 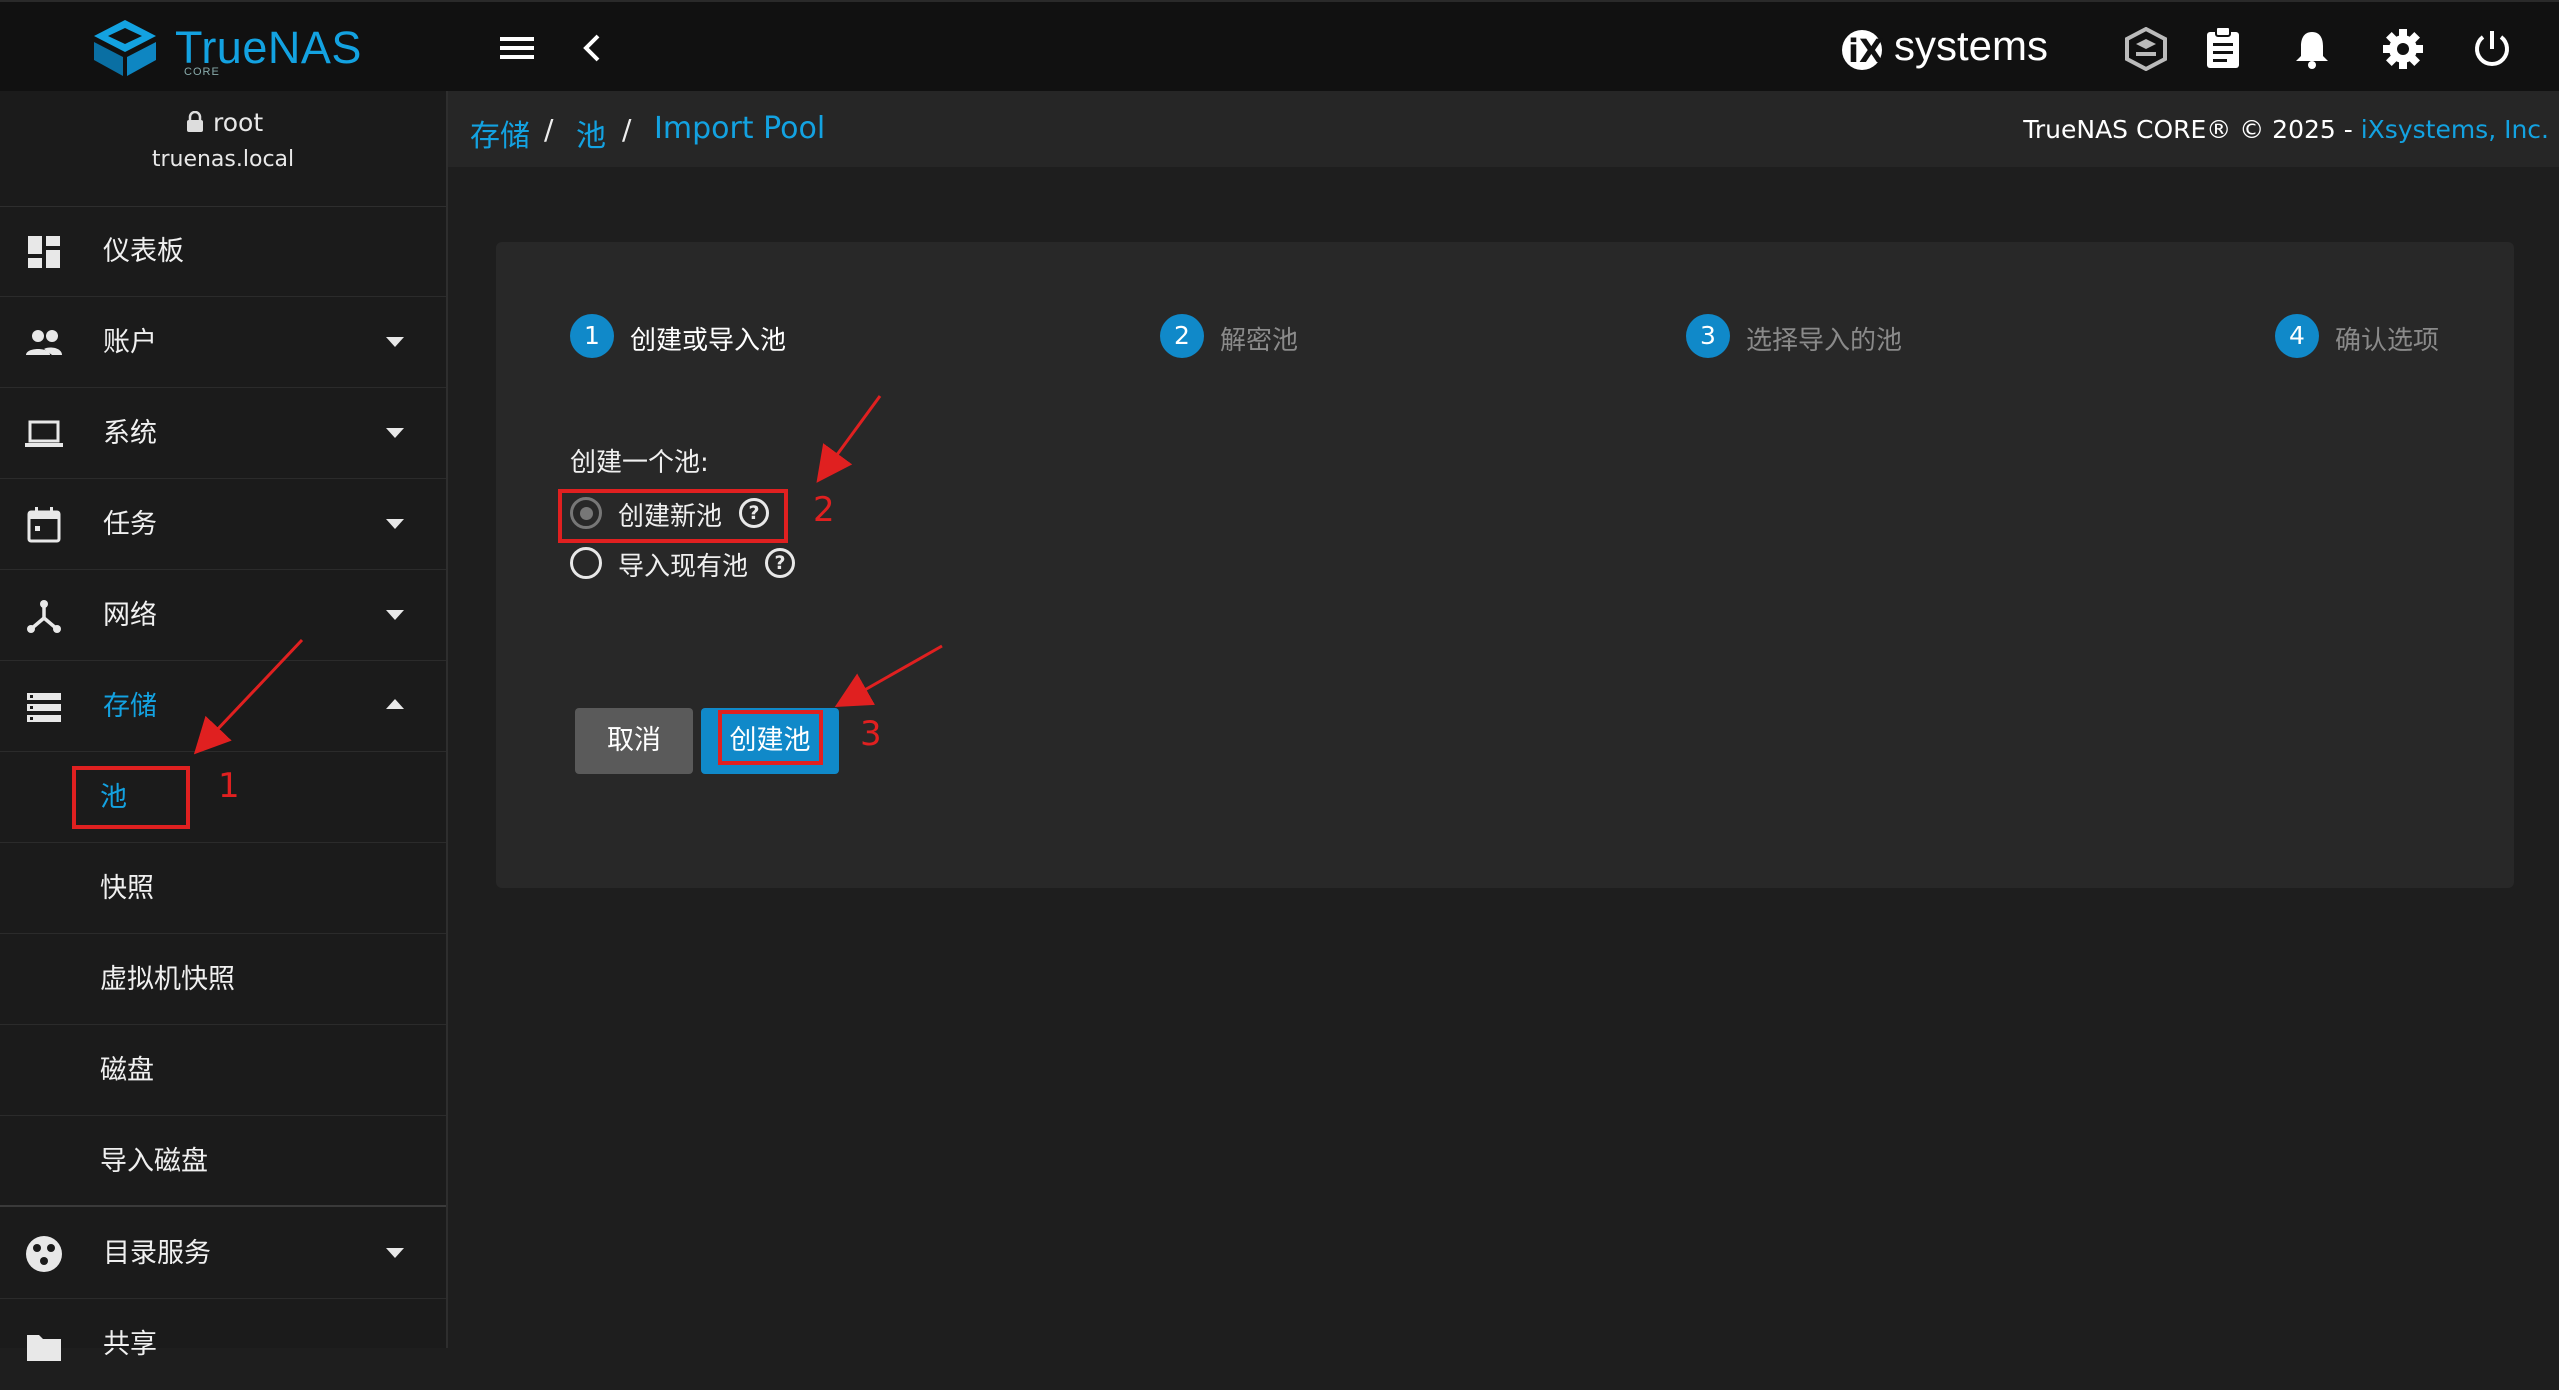 What do you see at coordinates (44, 616) in the screenshot?
I see `network-icon` at bounding box center [44, 616].